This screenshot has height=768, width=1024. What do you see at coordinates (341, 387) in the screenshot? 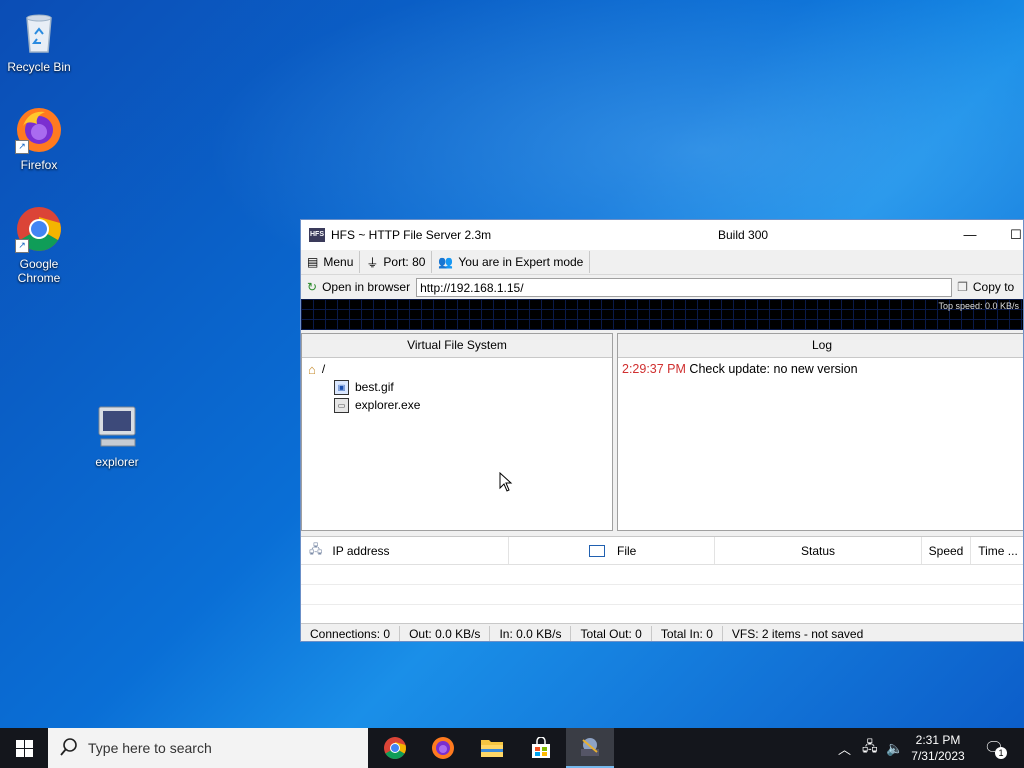
I see `image-file-icon: ▣` at bounding box center [341, 387].